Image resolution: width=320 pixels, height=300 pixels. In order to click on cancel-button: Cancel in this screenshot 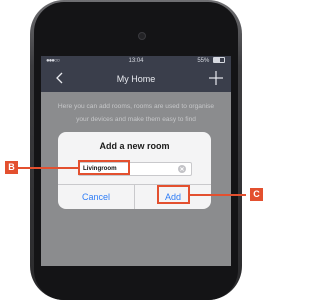, I will do `click(96, 197)`.